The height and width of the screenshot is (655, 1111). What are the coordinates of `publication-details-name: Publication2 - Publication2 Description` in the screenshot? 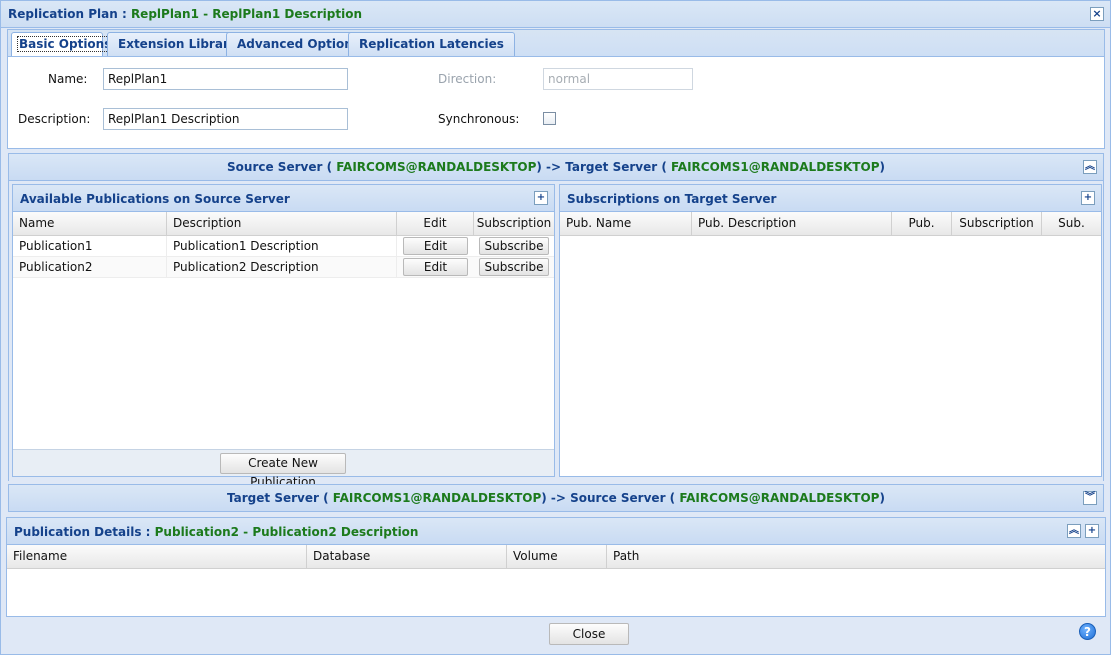 It's located at (286, 532).